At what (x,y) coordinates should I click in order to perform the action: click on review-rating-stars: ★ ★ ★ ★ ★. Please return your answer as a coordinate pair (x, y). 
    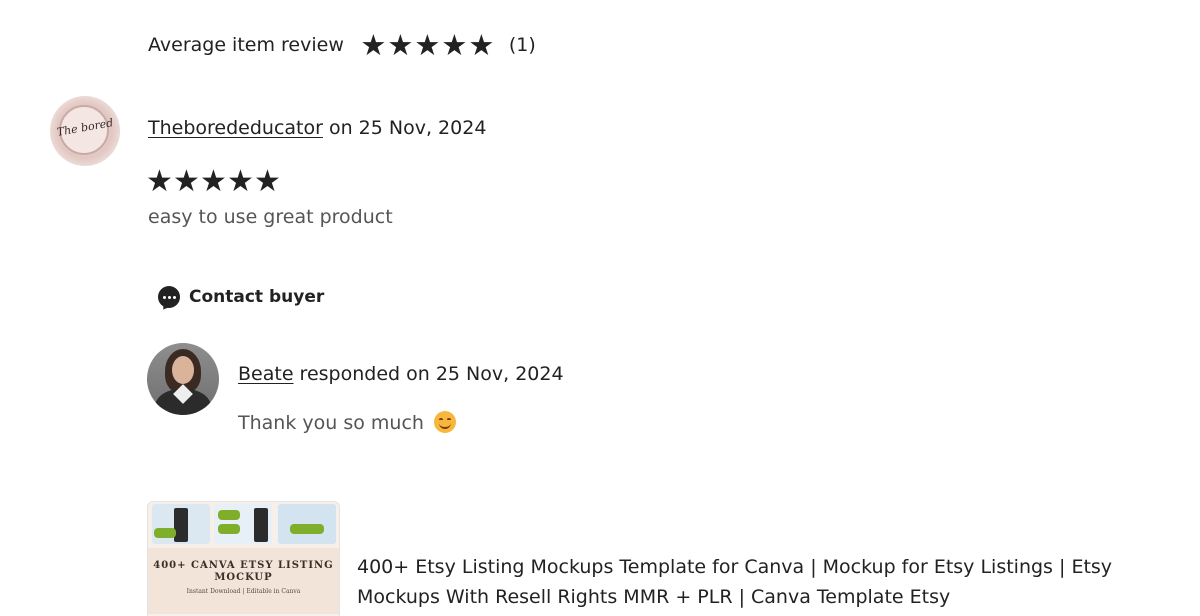
    Looking at the image, I should click on (213, 182).